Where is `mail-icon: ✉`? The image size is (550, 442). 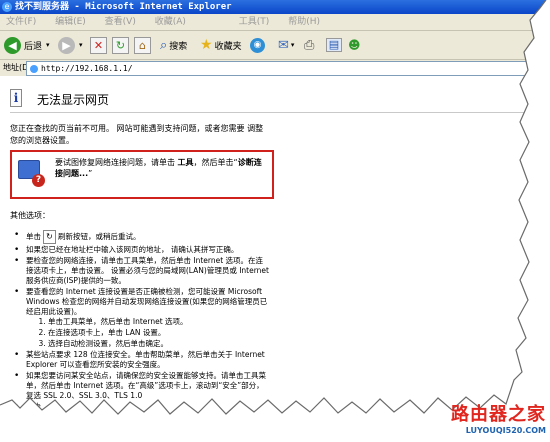
mail-icon: ✉ is located at coordinates (283, 45).